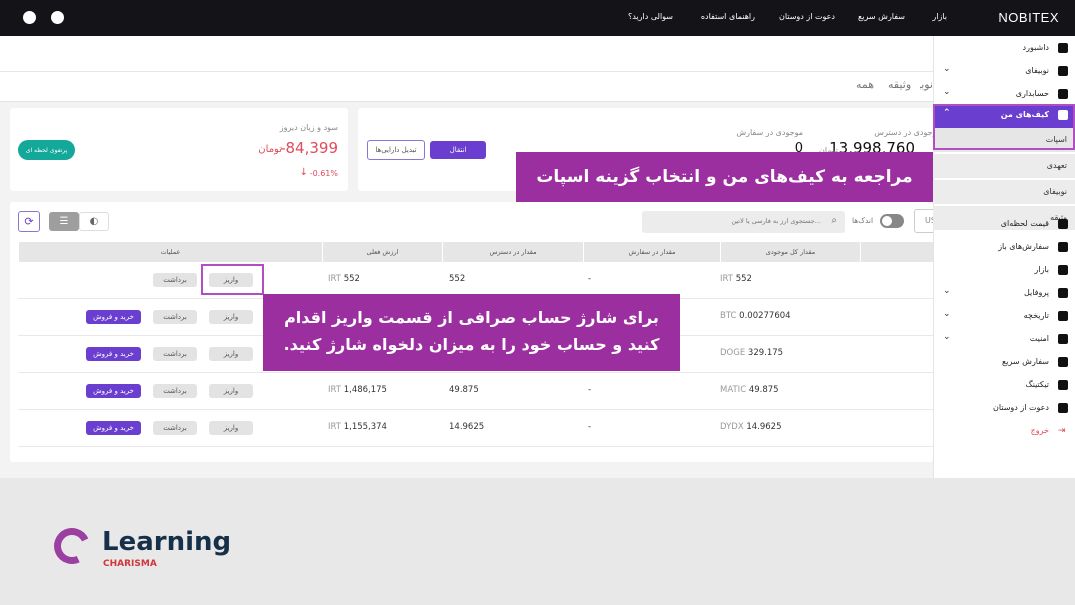 The height and width of the screenshot is (605, 1075). Describe the element at coordinates (899, 84) in the screenshot. I see `tab-collateral: وثیقه` at that location.